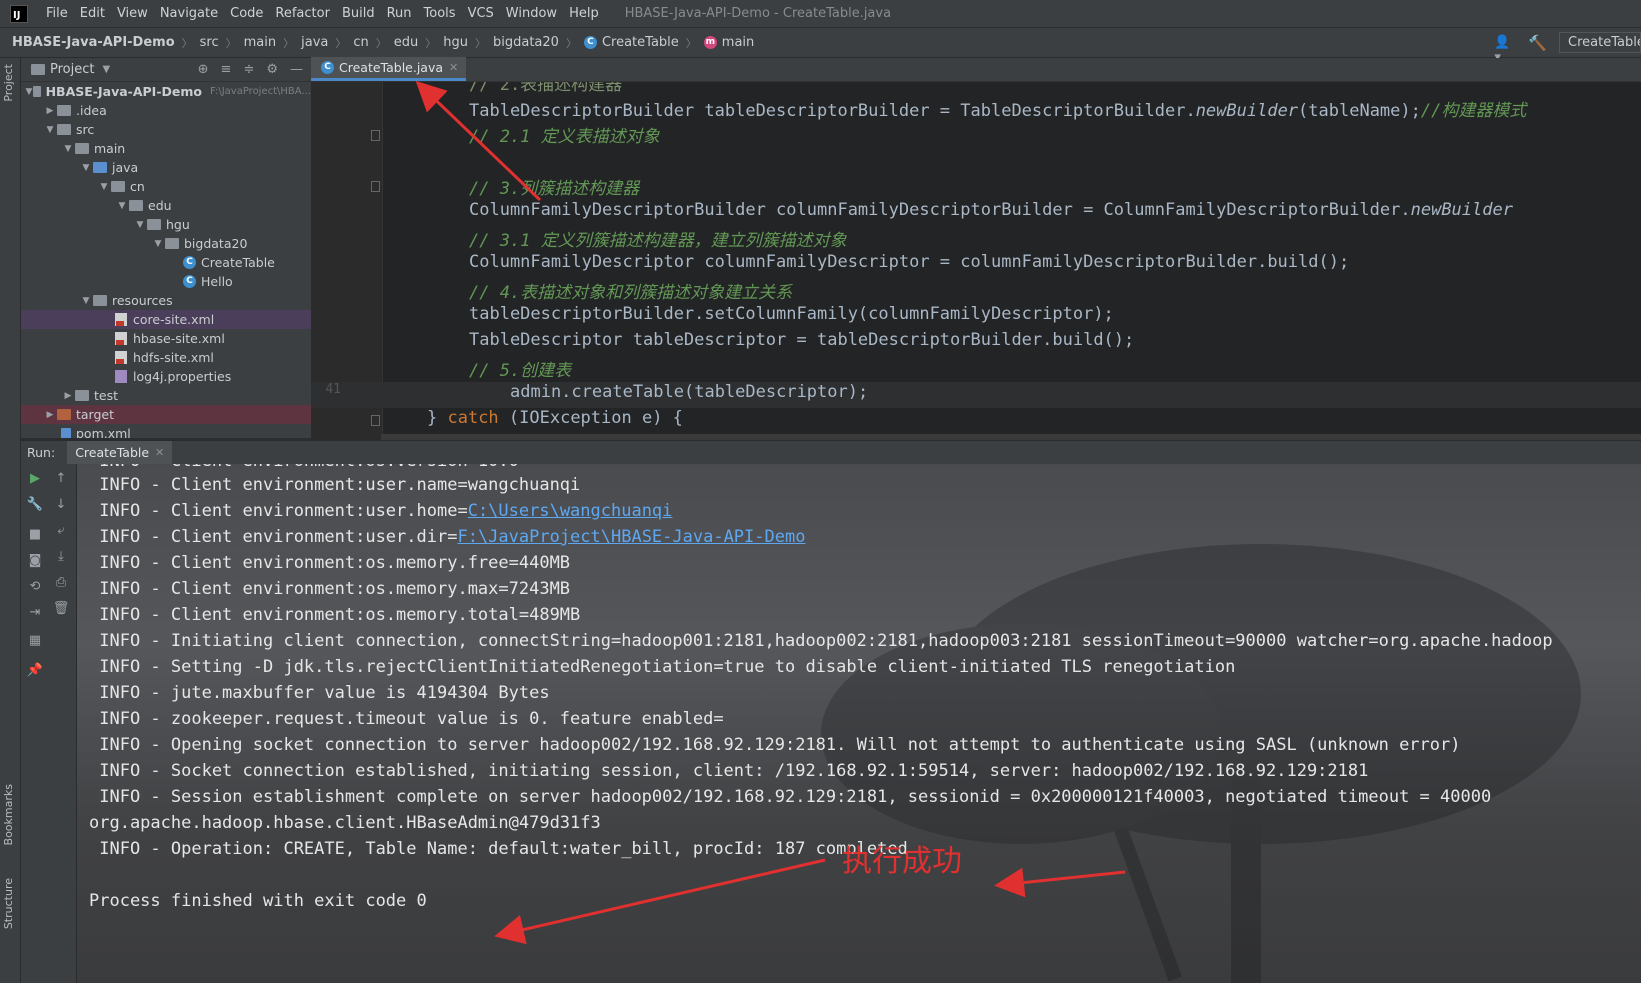  What do you see at coordinates (35, 561) in the screenshot?
I see `camera-icon: ◙` at bounding box center [35, 561].